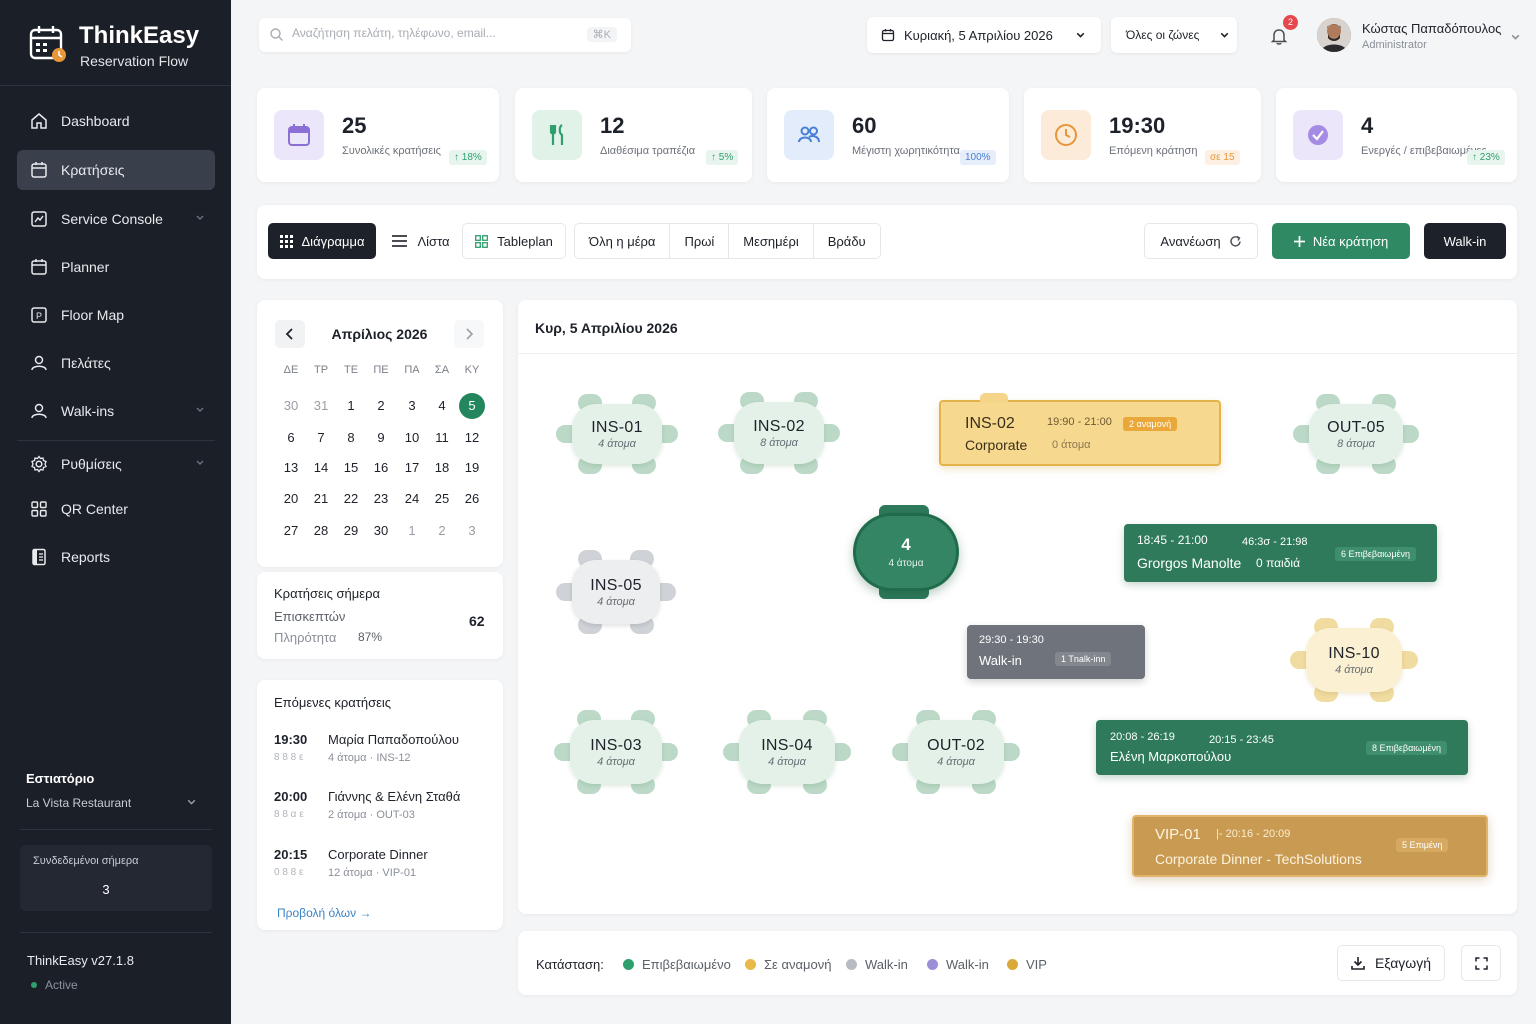  Describe the element at coordinates (351, 438) in the screenshot. I see `calendar-day: 8` at that location.